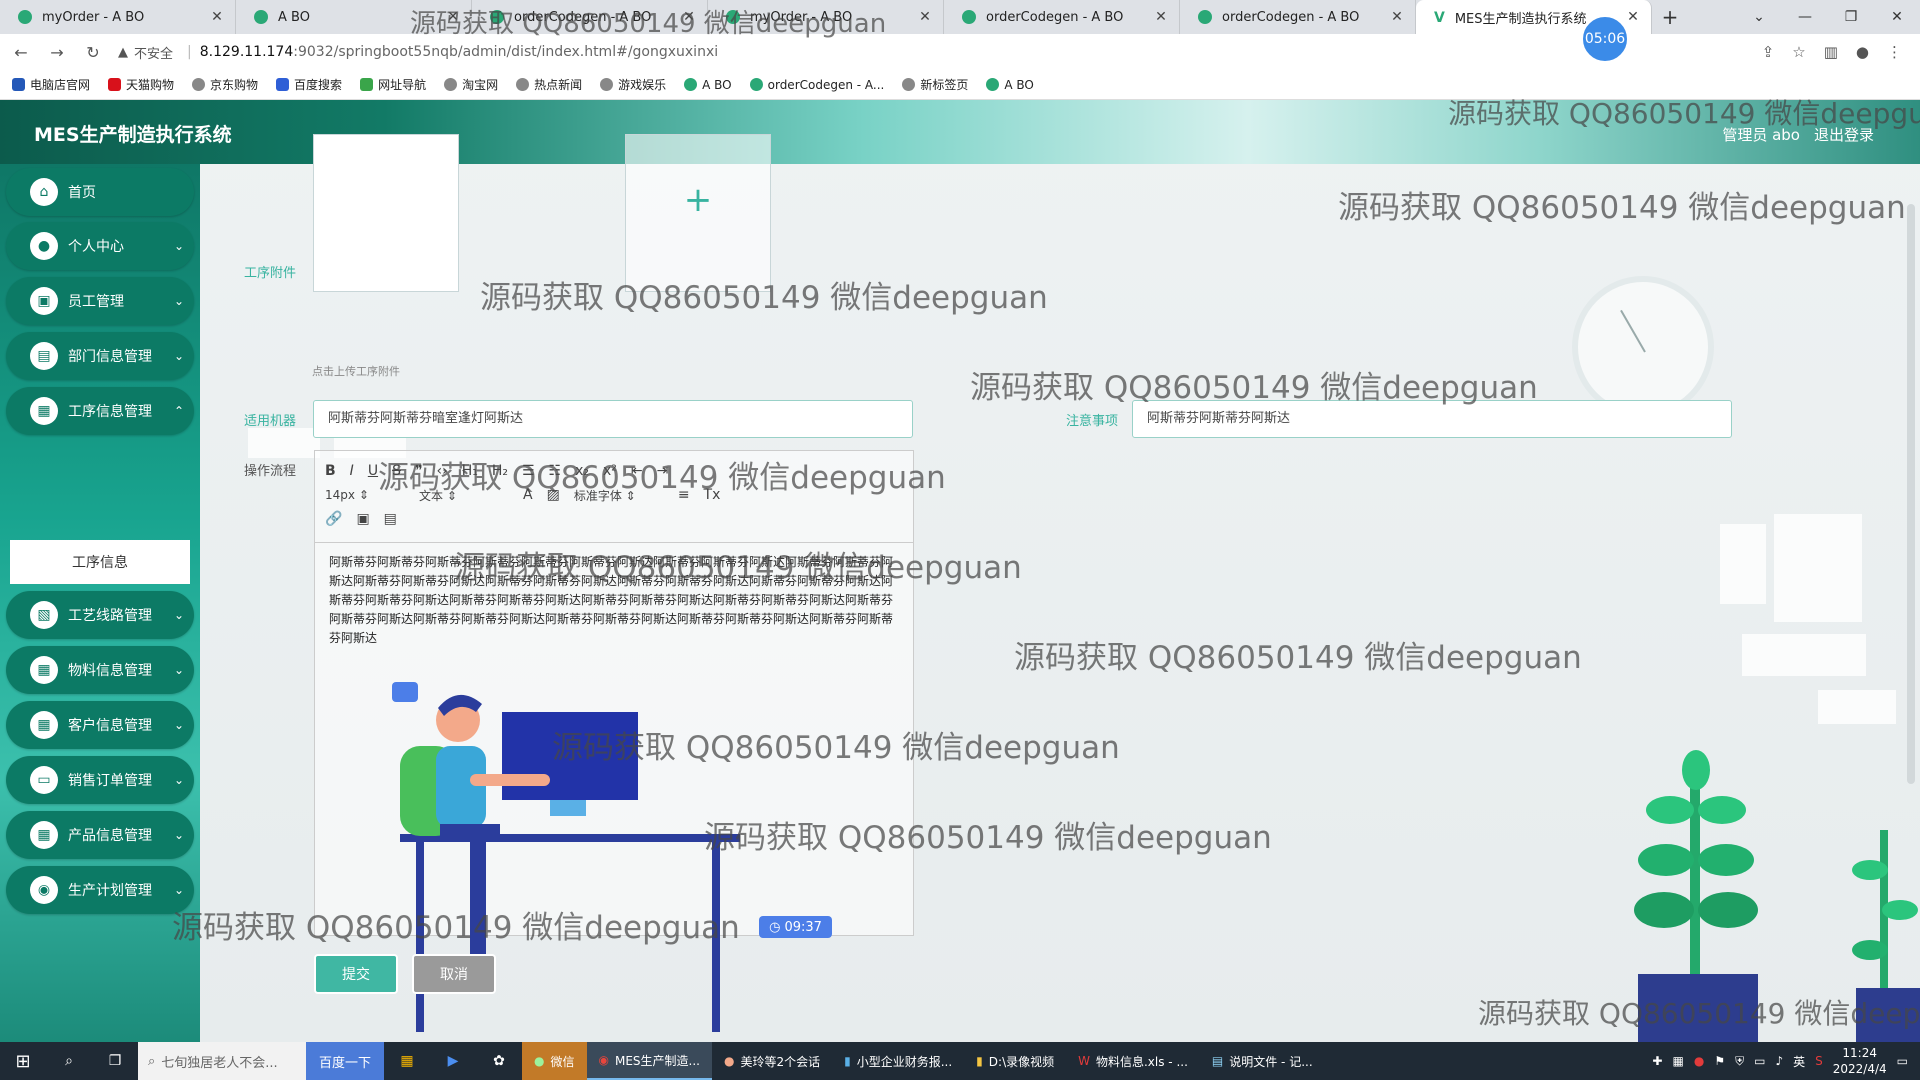 Image resolution: width=1920 pixels, height=1080 pixels. I want to click on notes-input: 阿斯蒂芬阿斯蒂芬阿斯达, so click(1432, 419).